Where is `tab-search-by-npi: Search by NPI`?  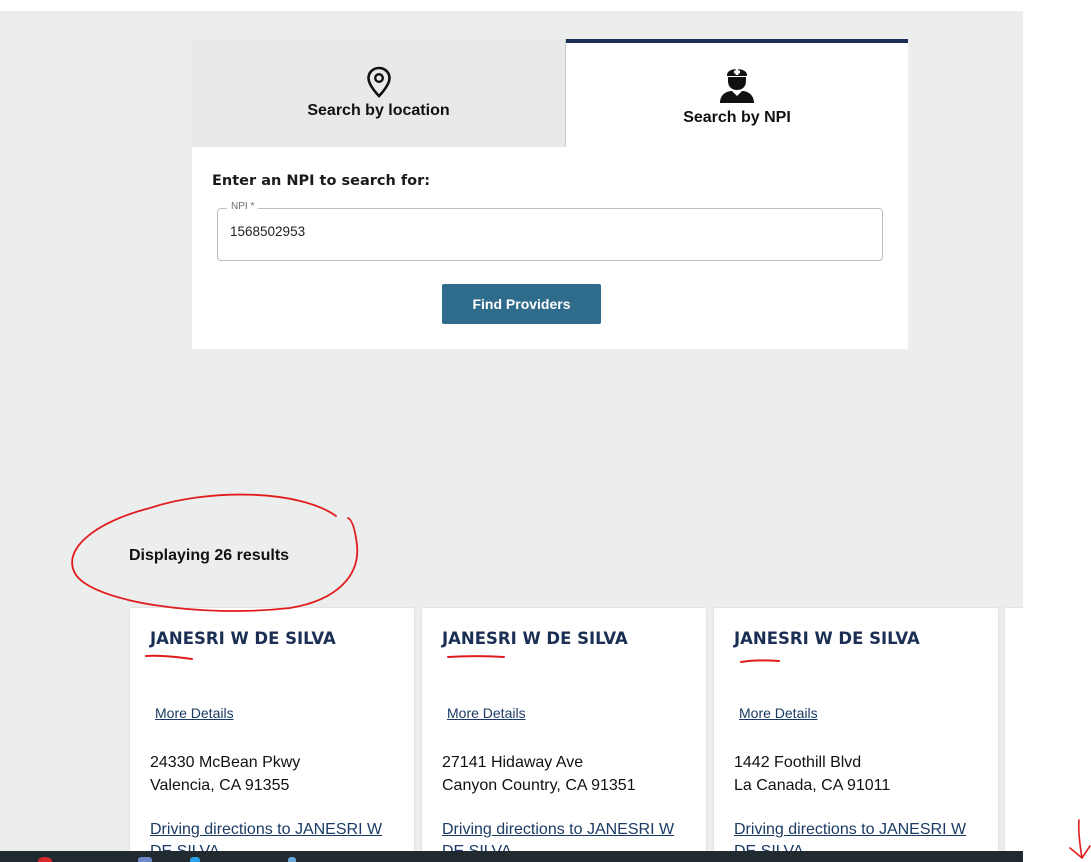
tab-search-by-npi: Search by NPI is located at coordinates (737, 93).